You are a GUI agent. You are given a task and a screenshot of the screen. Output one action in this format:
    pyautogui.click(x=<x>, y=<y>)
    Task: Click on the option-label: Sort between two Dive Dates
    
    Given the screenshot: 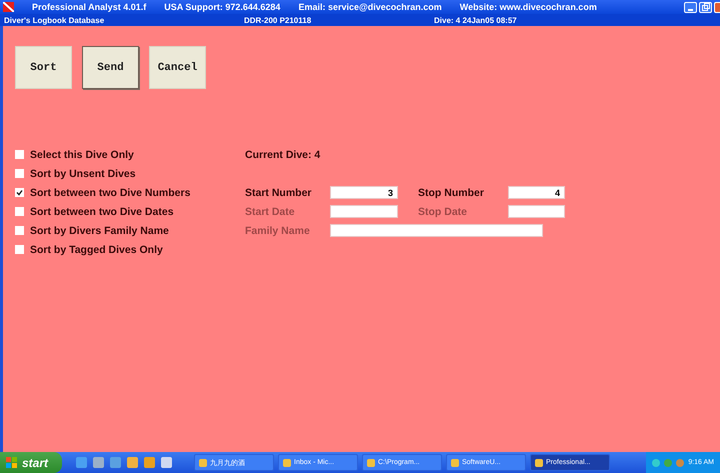 What is the action you would take?
    pyautogui.click(x=102, y=212)
    